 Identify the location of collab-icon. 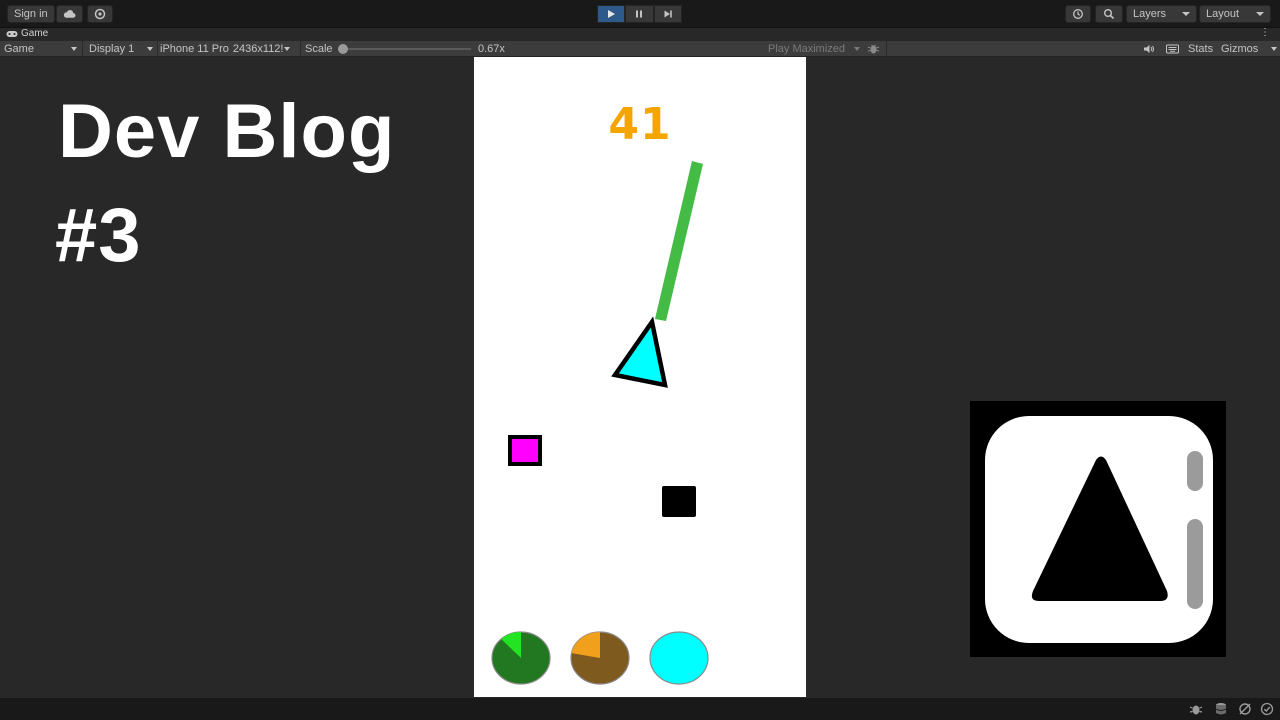
(100, 14).